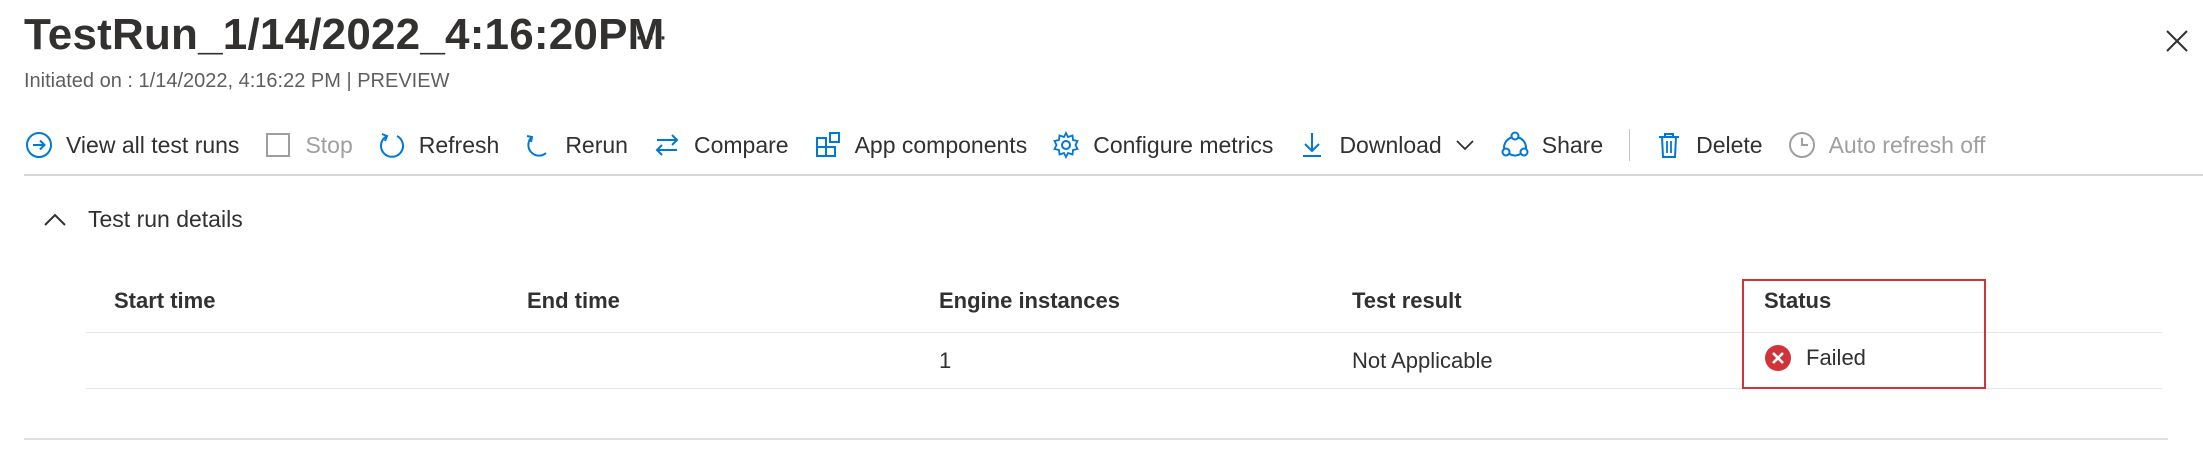 The width and height of the screenshot is (2203, 469). I want to click on column-header-test-result: Test result, so click(1407, 300).